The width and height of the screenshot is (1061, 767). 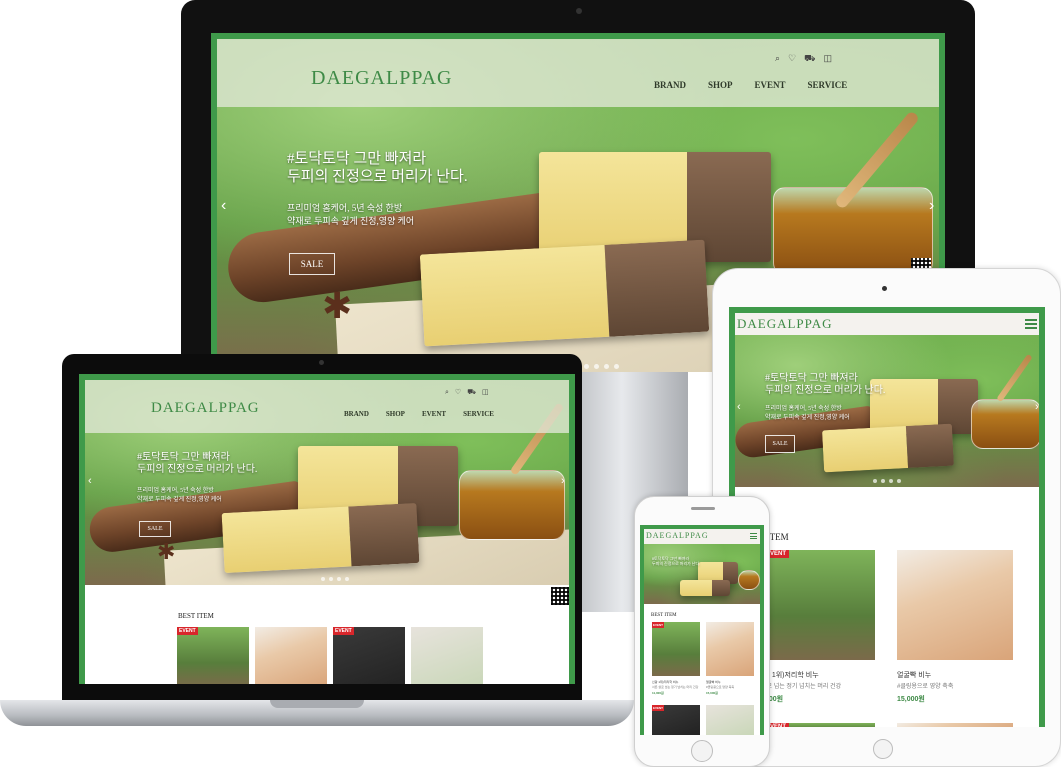 What do you see at coordinates (887, 324) in the screenshot?
I see `tablet-header: DAEGALPPAG` at bounding box center [887, 324].